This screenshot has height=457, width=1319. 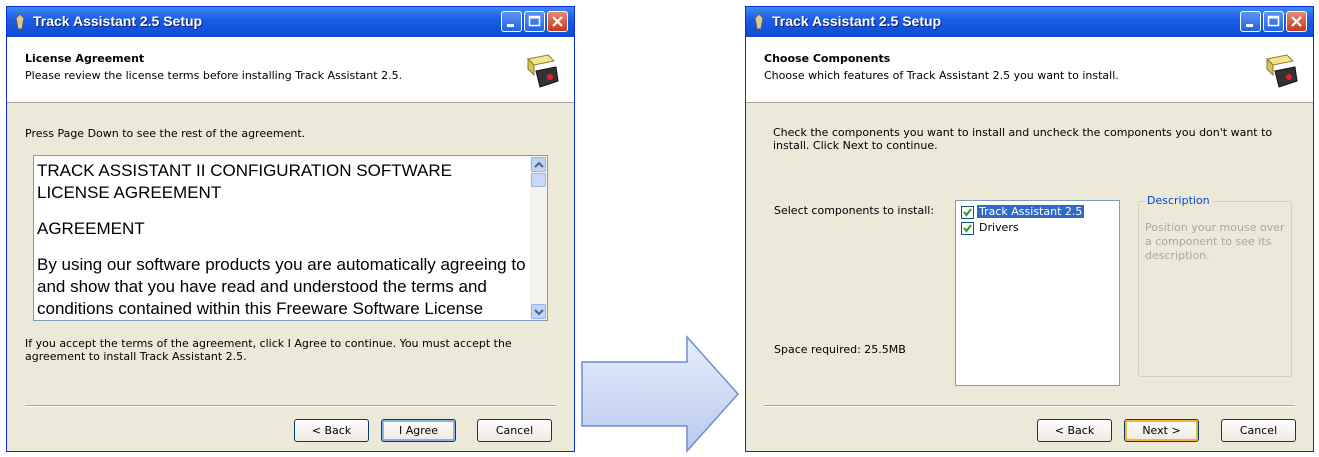 I want to click on next-button: Next >, so click(x=1161, y=430).